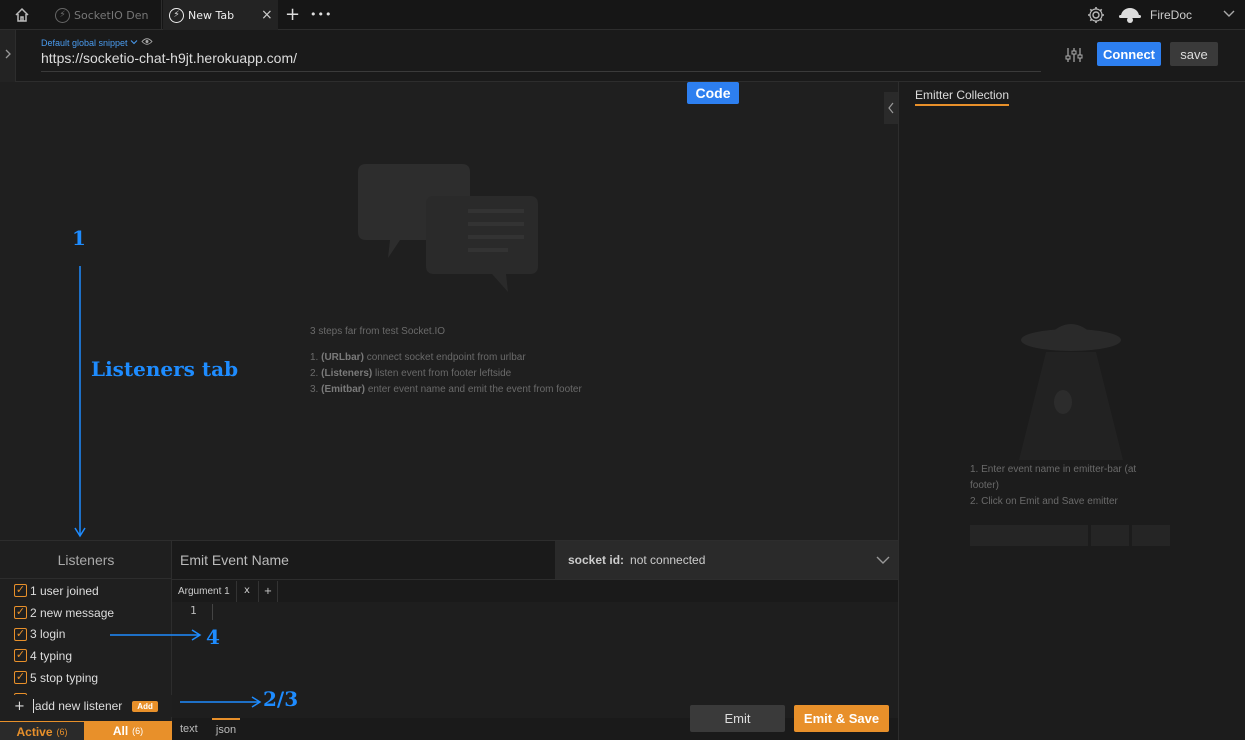  Describe the element at coordinates (42, 730) in the screenshot. I see `tab-active-listeners: Active (6)` at that location.